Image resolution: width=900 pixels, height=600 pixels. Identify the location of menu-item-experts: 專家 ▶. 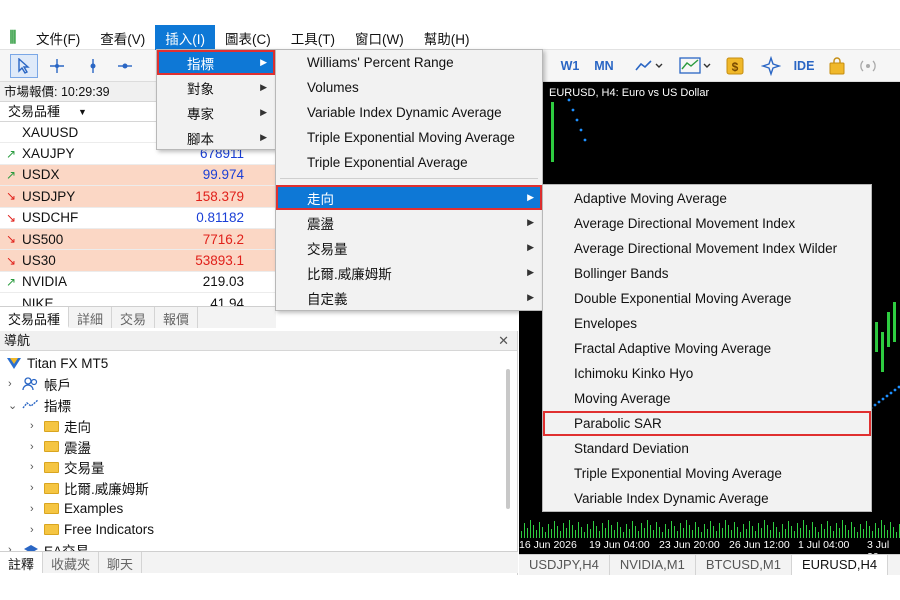
(216, 112).